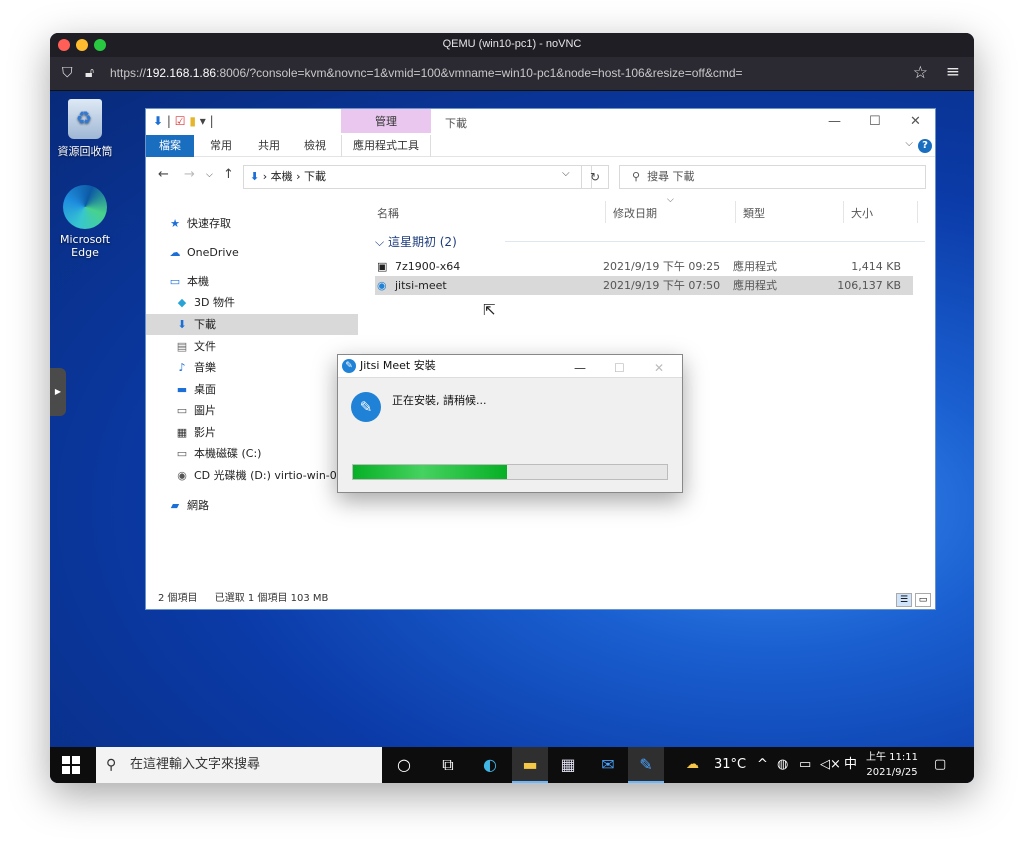 This screenshot has height=850, width=1024. What do you see at coordinates (239, 765) in the screenshot?
I see `taskbar-search-box: ⚲ 在這裡輸入文字來搜尋` at bounding box center [239, 765].